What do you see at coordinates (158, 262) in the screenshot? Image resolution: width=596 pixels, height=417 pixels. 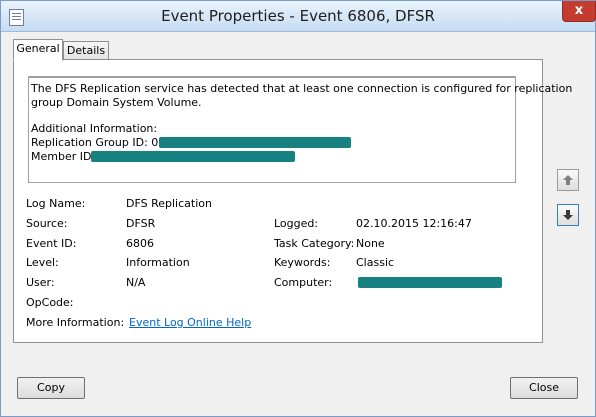 I see `level-value: Information` at bounding box center [158, 262].